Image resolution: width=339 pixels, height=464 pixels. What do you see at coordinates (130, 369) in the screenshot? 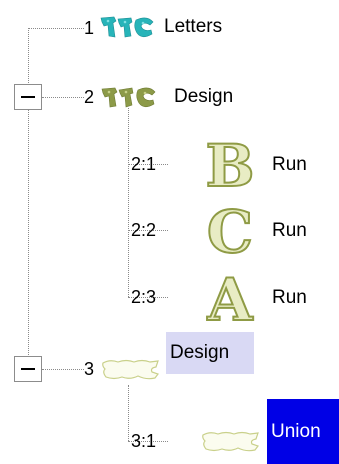
I see `design-outline-light-icon` at bounding box center [130, 369].